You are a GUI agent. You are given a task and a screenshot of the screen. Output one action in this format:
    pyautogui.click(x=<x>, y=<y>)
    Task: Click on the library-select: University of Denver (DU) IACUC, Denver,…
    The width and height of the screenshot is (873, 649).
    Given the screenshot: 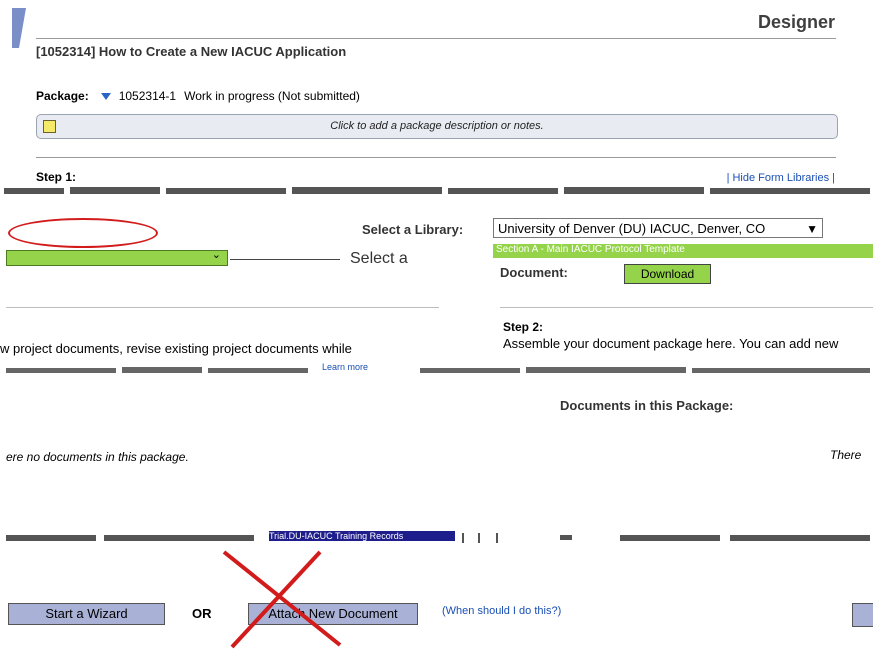 What is the action you would take?
    pyautogui.click(x=658, y=228)
    